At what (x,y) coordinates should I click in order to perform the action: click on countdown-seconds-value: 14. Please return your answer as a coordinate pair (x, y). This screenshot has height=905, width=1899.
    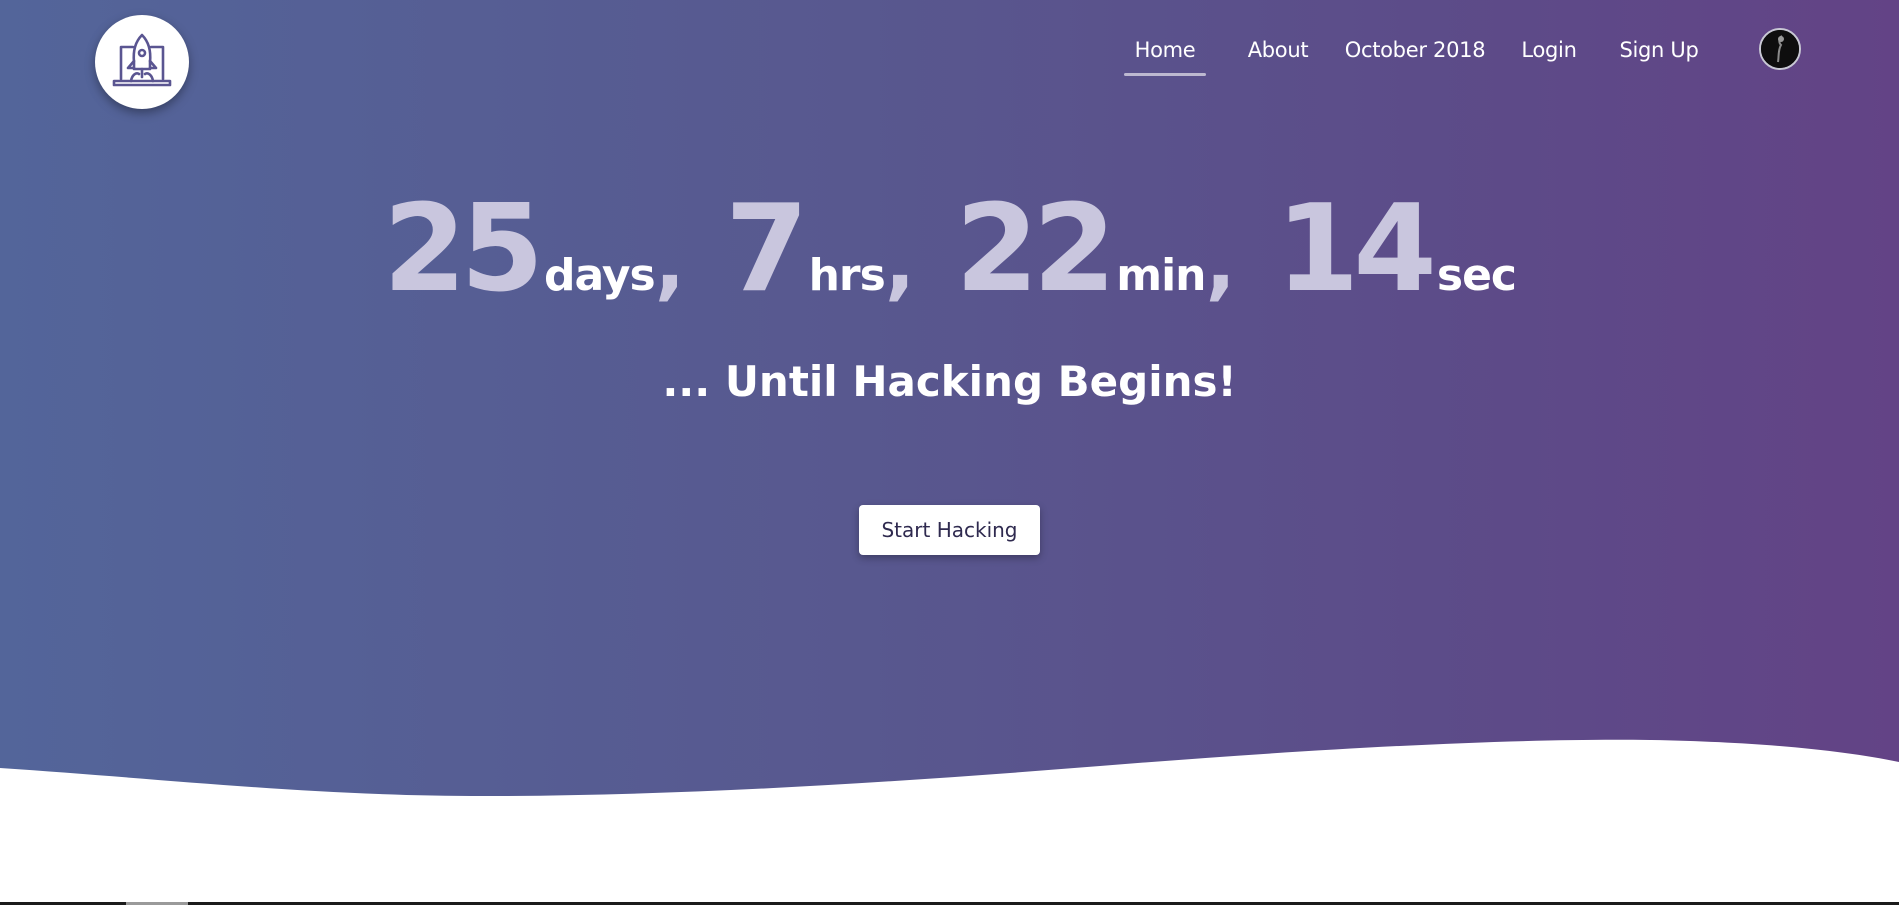
    Looking at the image, I should click on (1356, 249).